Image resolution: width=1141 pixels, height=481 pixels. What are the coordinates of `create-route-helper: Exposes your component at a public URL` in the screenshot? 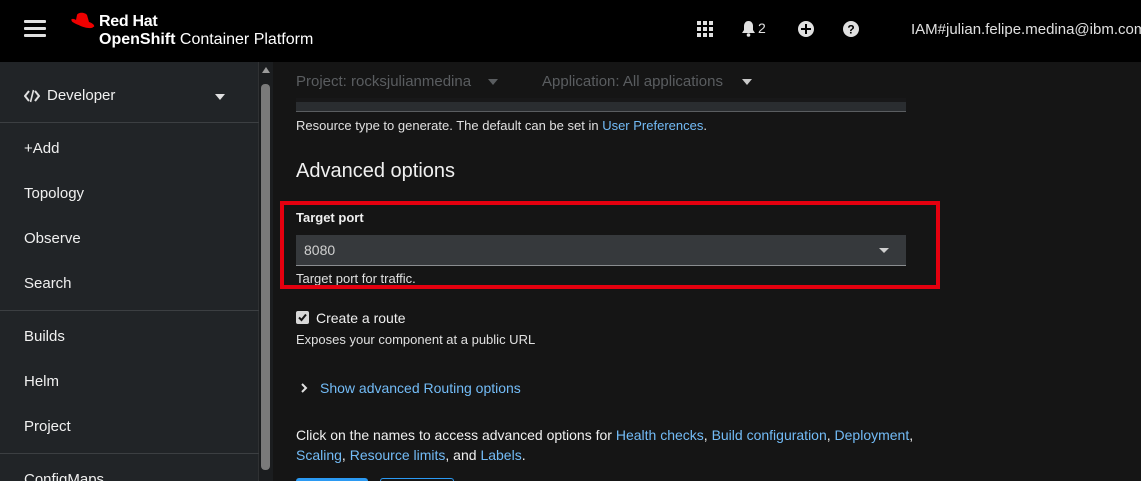 It's located at (416, 339).